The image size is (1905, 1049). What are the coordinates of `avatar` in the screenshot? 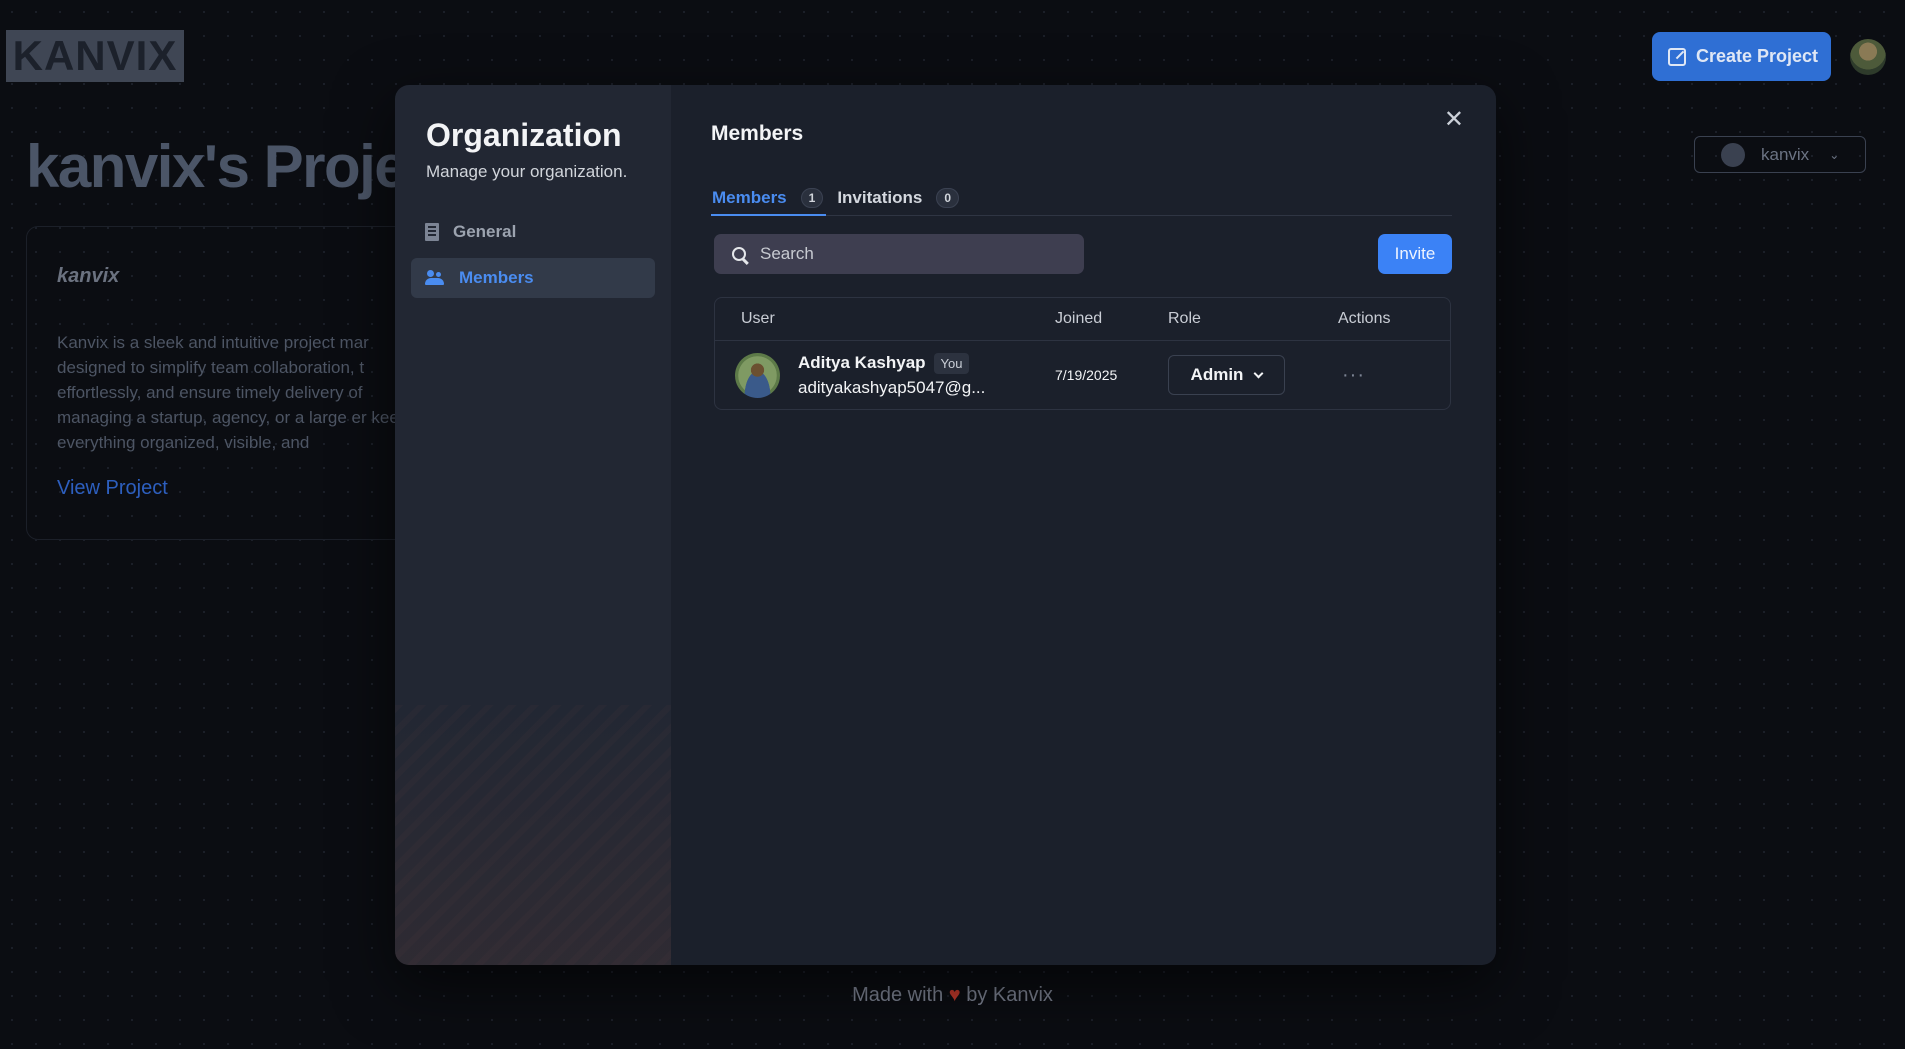 It's located at (757, 375).